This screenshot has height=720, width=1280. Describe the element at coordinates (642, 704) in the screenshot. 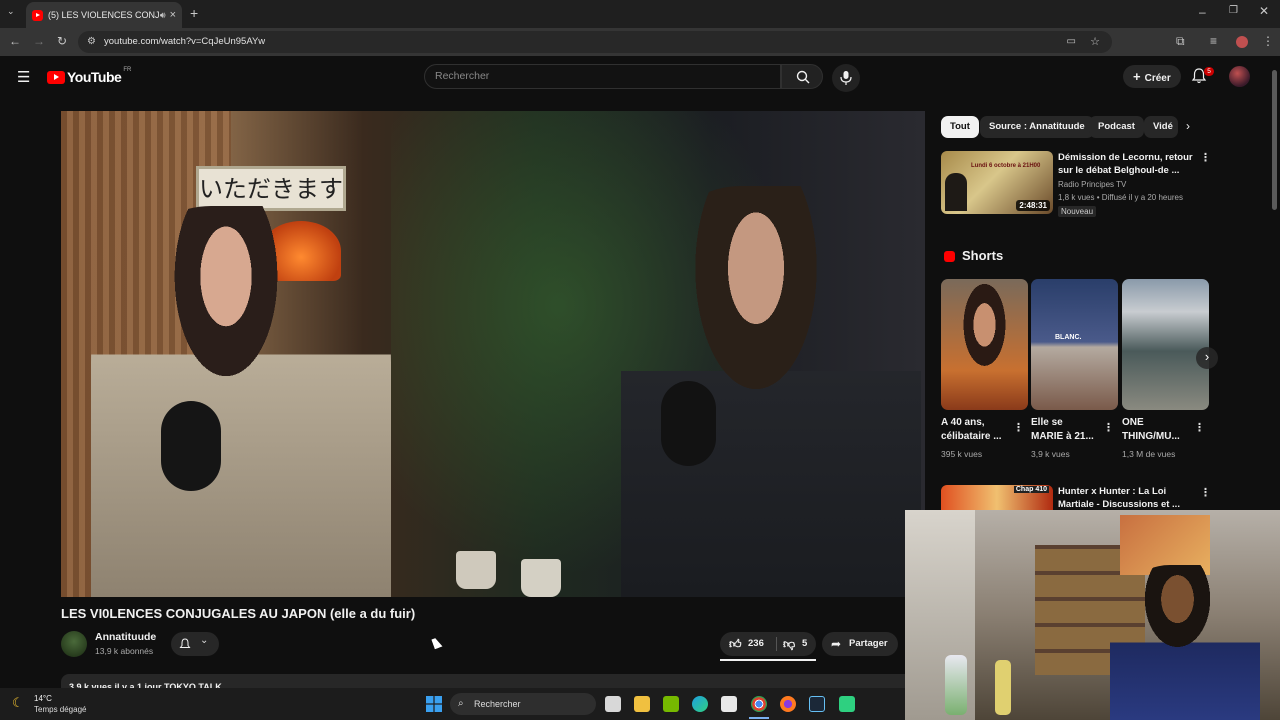

I see `file-explorer-icon` at that location.